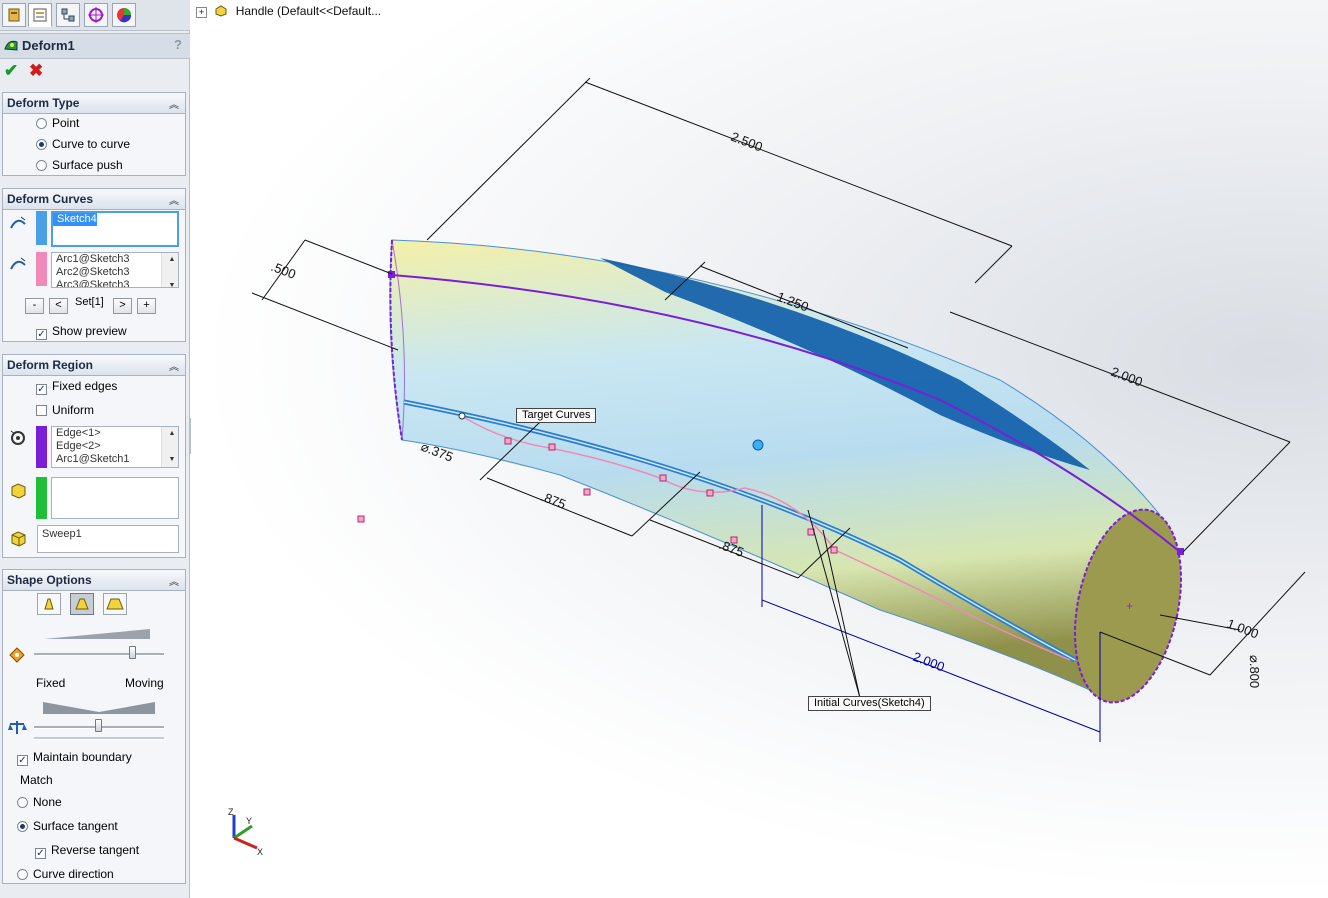 The image size is (1328, 898). Describe the element at coordinates (1254, 671) in the screenshot. I see `dim-800-diameter: ⌀.800` at that location.